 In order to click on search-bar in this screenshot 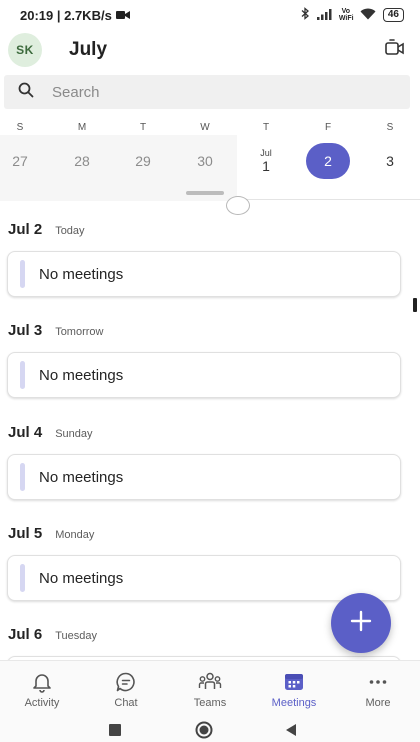, I will do `click(207, 92)`.